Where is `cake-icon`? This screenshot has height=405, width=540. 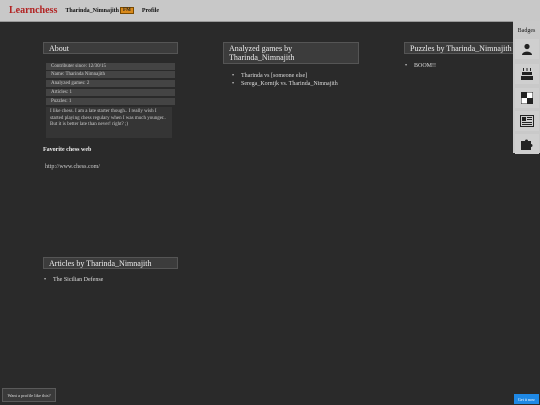
cake-icon is located at coordinates (527, 73).